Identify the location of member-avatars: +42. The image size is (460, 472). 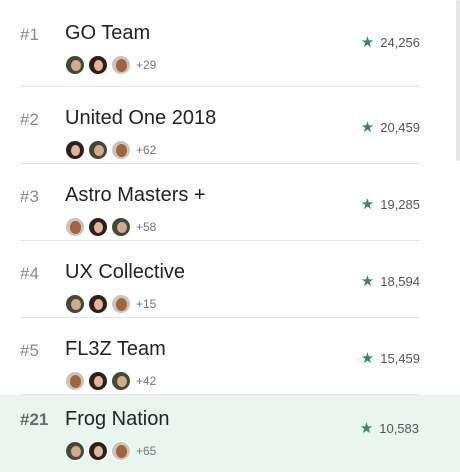
(110, 381).